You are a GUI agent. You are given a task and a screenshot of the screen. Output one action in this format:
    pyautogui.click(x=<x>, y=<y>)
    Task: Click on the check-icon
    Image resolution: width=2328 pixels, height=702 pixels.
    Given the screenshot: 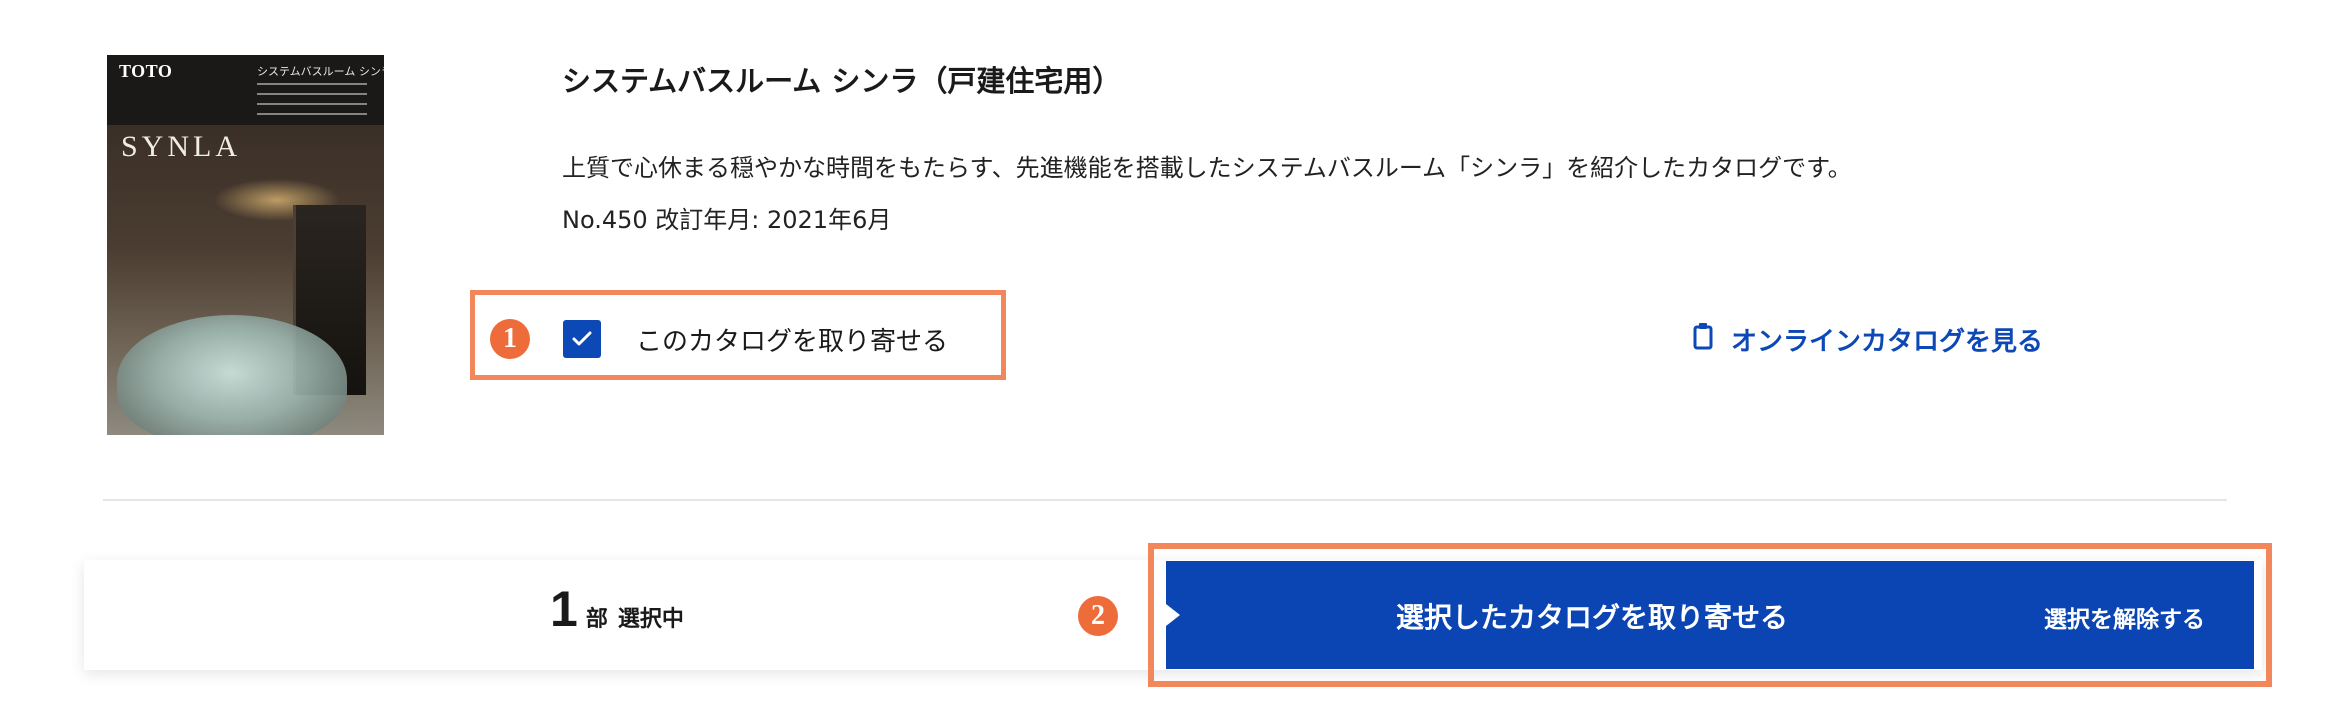 What is the action you would take?
    pyautogui.click(x=582, y=338)
    